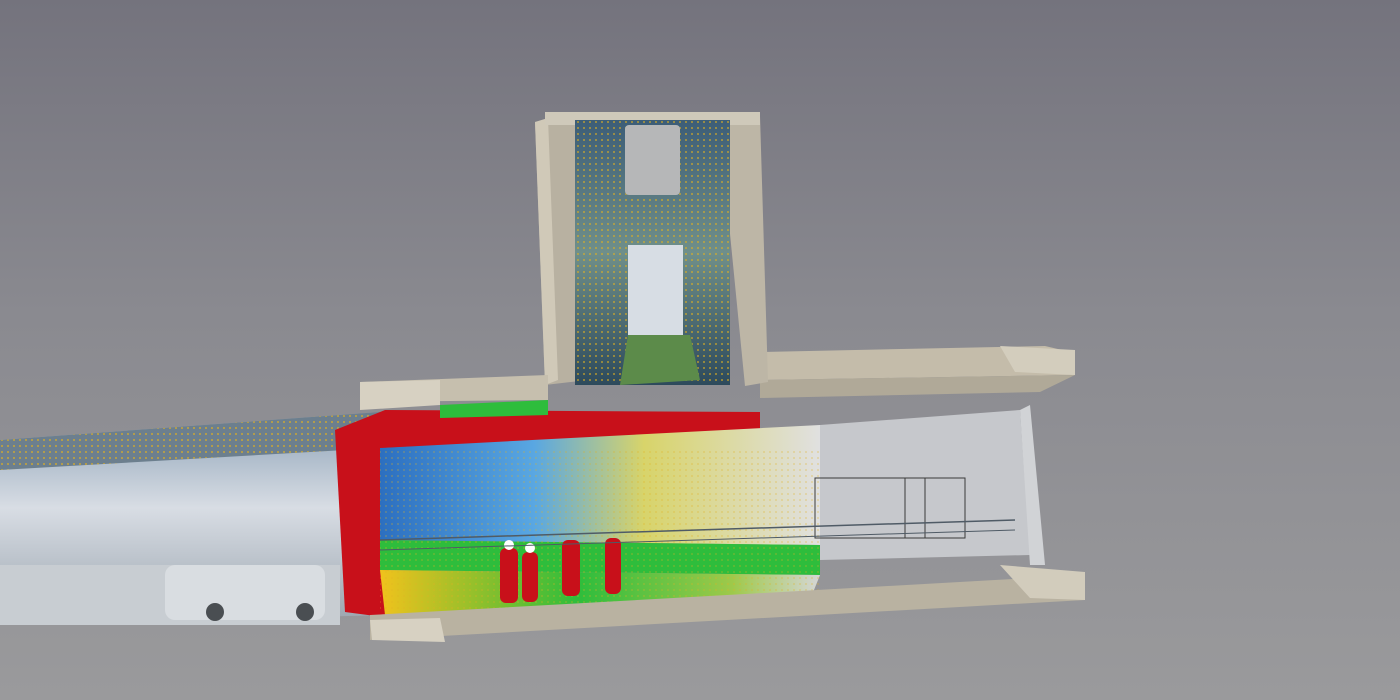  What do you see at coordinates (600, 520) in the screenshot?
I see `tunnel-interior-scan` at bounding box center [600, 520].